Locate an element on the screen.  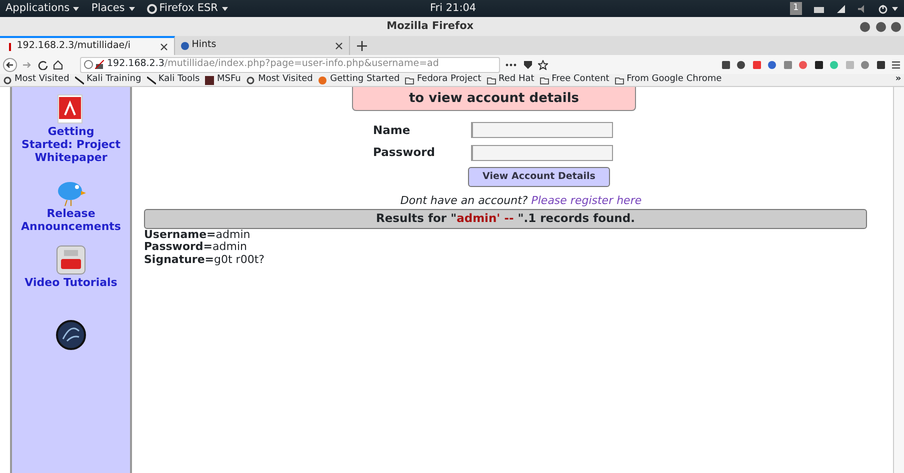
menu-item: Applications is located at coordinates (38, 8).